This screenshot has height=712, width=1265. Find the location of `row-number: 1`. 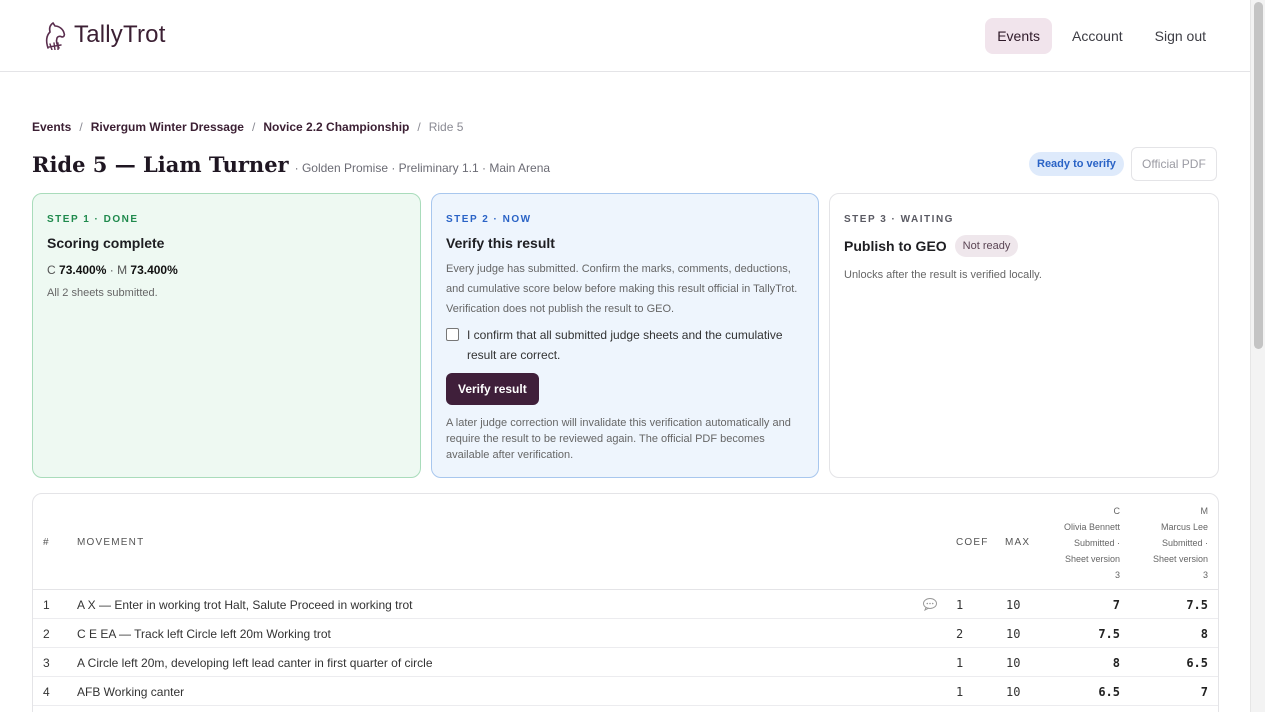

row-number: 1 is located at coordinates (46, 605).